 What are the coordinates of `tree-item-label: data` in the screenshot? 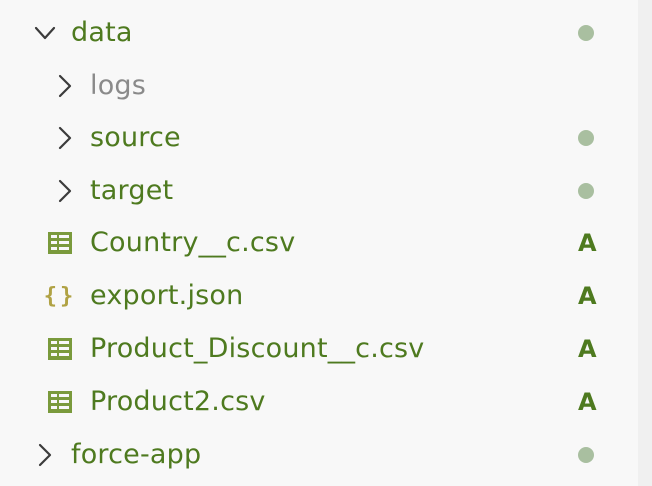 It's located at (102, 32).